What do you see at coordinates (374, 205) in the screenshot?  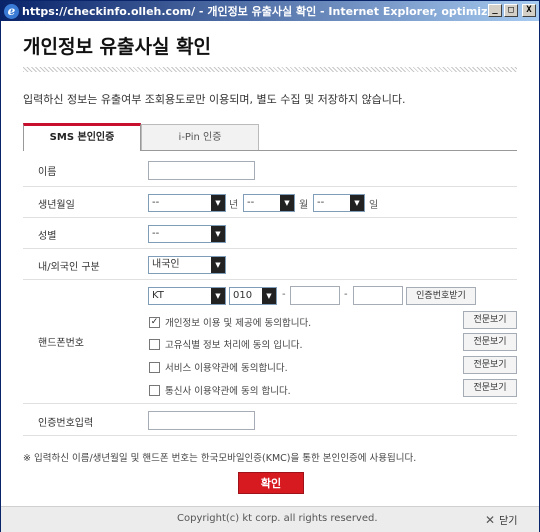 I see `day-unit: 일` at bounding box center [374, 205].